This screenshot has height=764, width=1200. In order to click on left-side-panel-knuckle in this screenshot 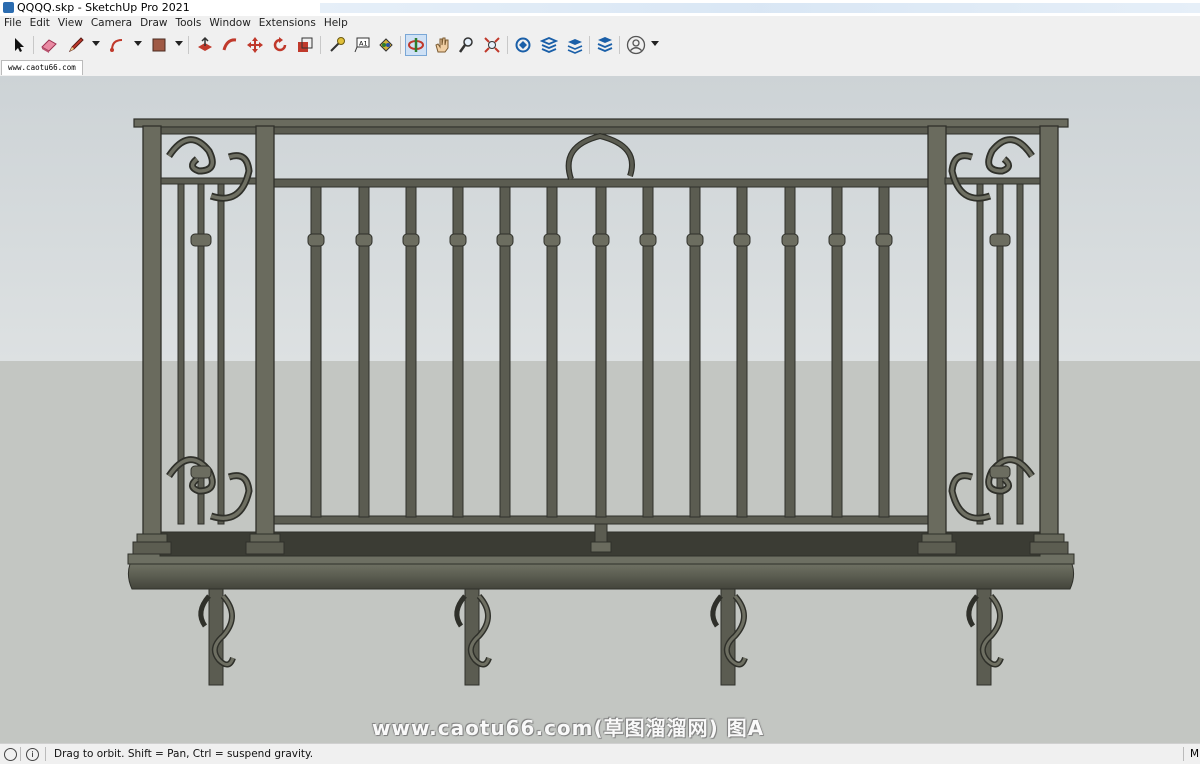, I will do `click(201, 240)`.